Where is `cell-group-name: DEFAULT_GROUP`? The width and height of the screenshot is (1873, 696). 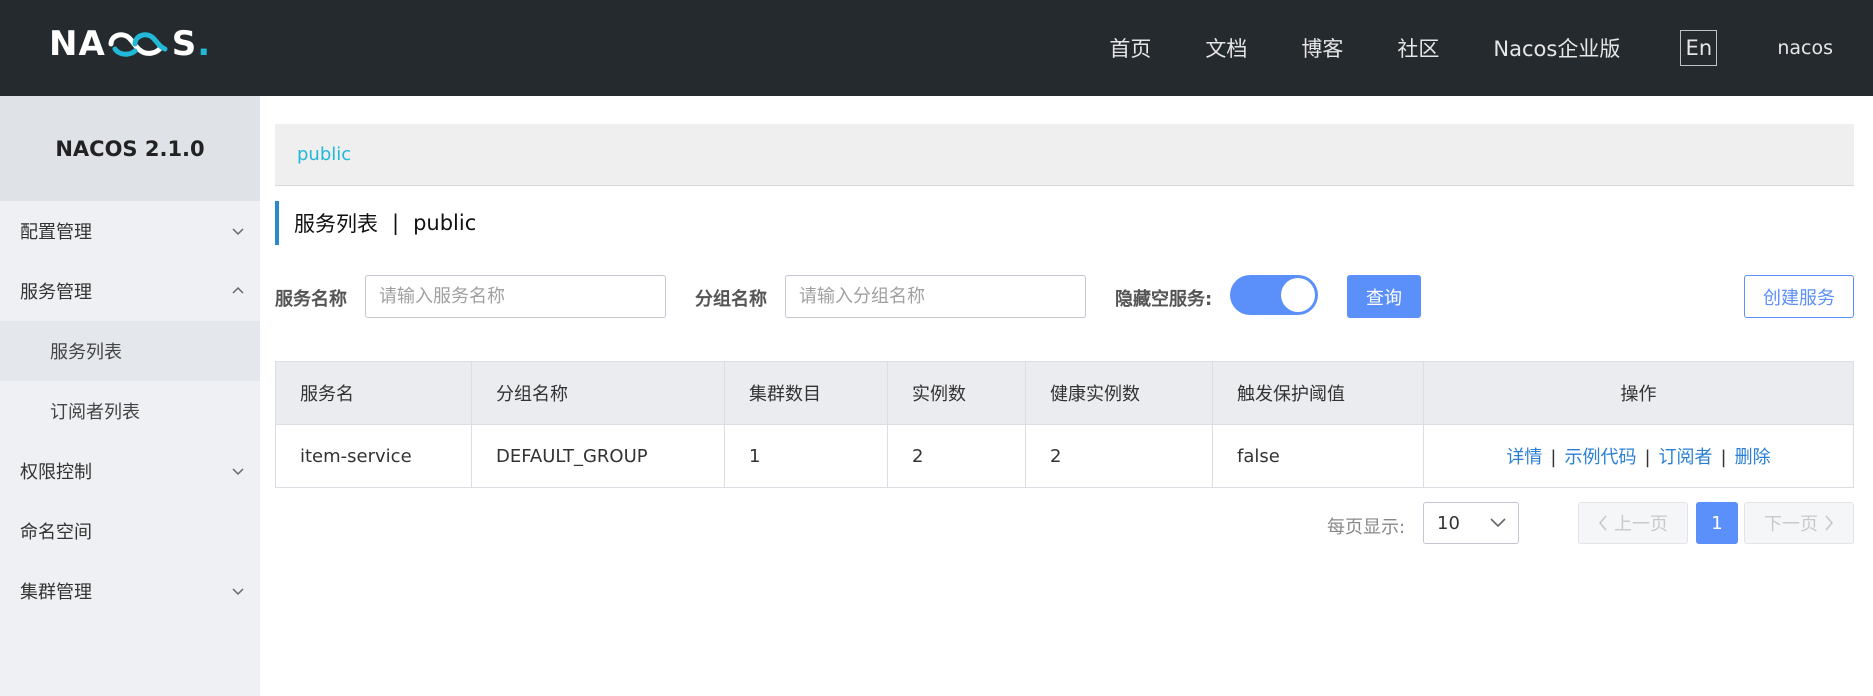
cell-group-name: DEFAULT_GROUP is located at coordinates (598, 456).